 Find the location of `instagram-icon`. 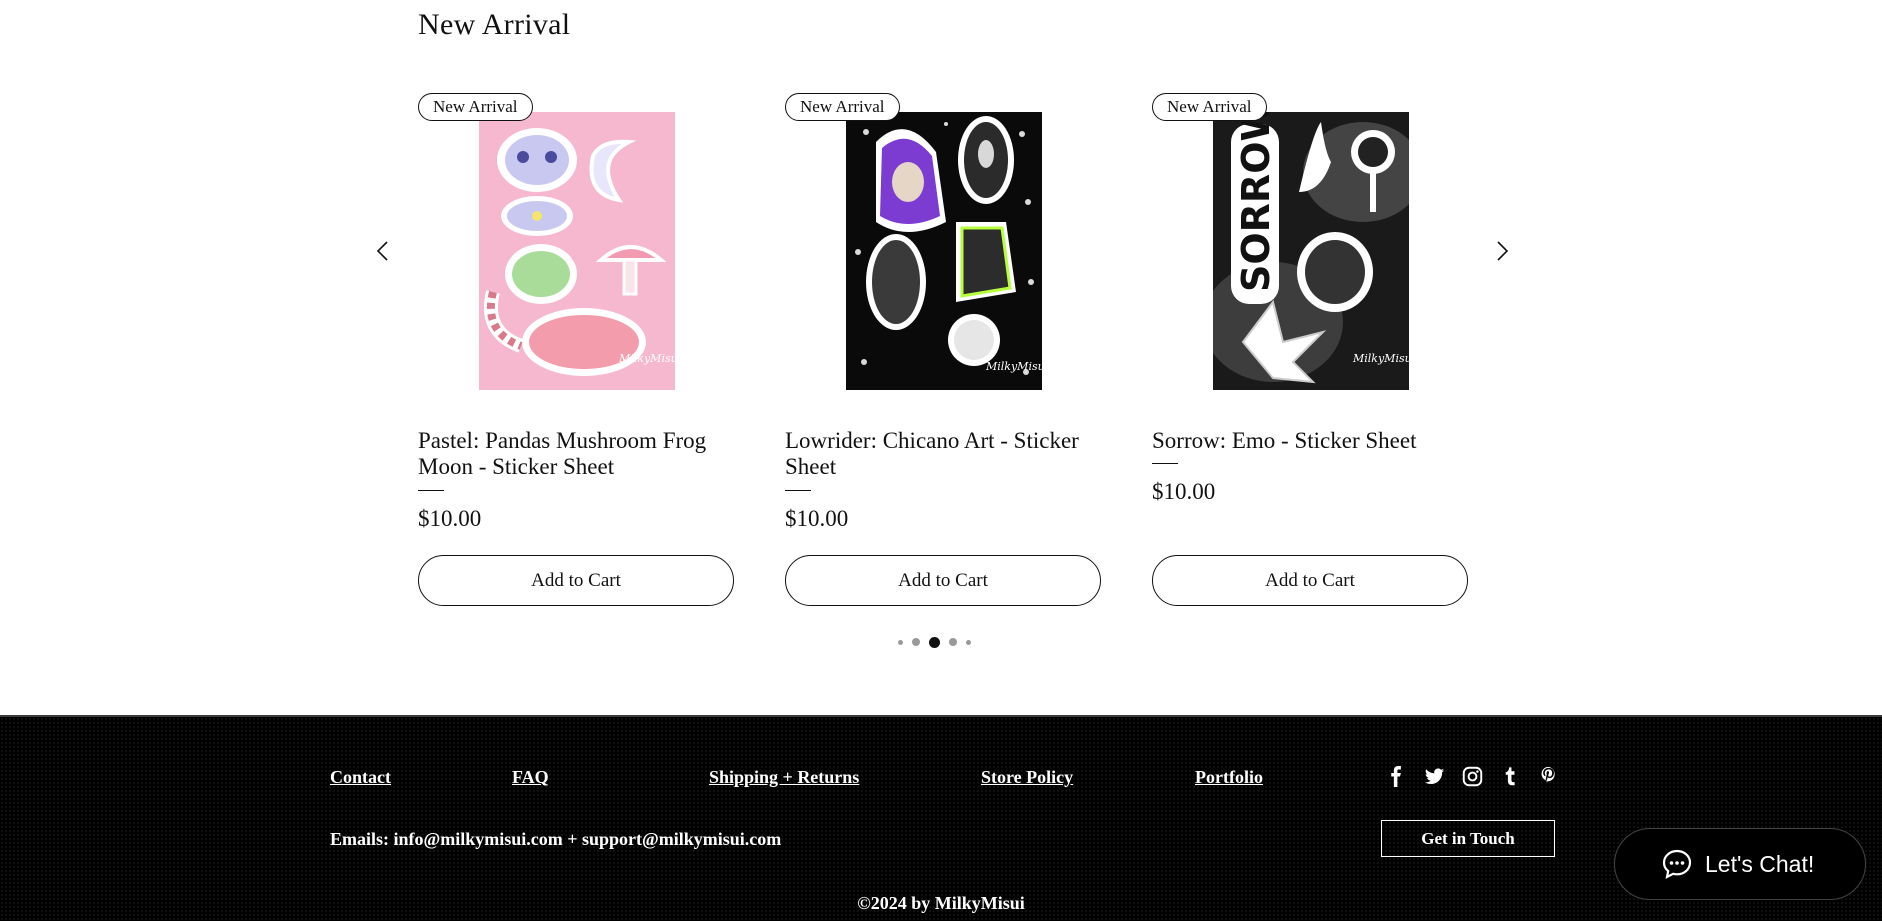

instagram-icon is located at coordinates (1472, 776).